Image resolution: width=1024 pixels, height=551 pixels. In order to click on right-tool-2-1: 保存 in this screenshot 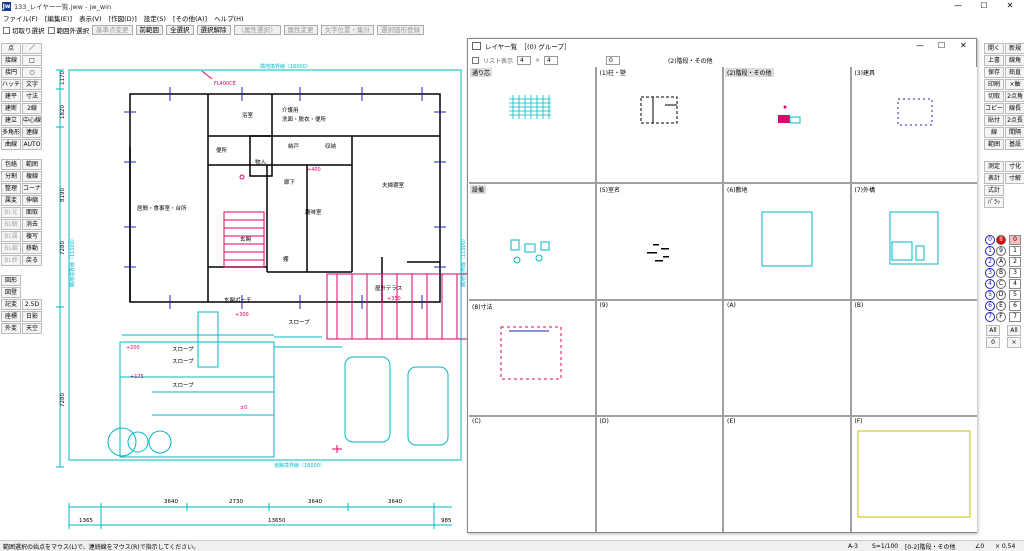, I will do `click(994, 72)`.